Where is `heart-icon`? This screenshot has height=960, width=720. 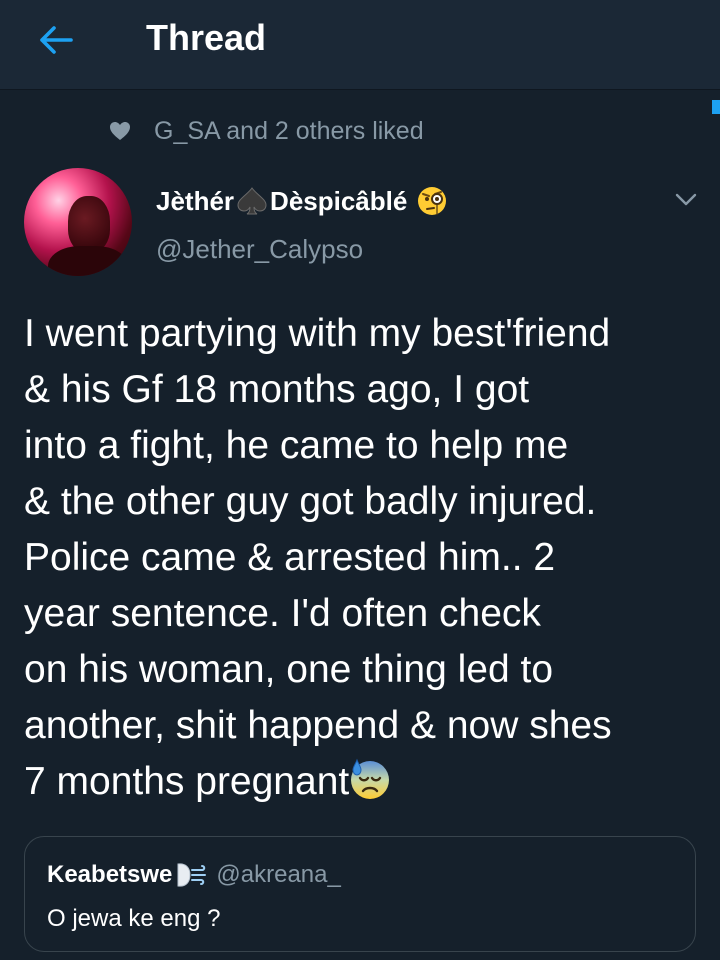 heart-icon is located at coordinates (120, 131).